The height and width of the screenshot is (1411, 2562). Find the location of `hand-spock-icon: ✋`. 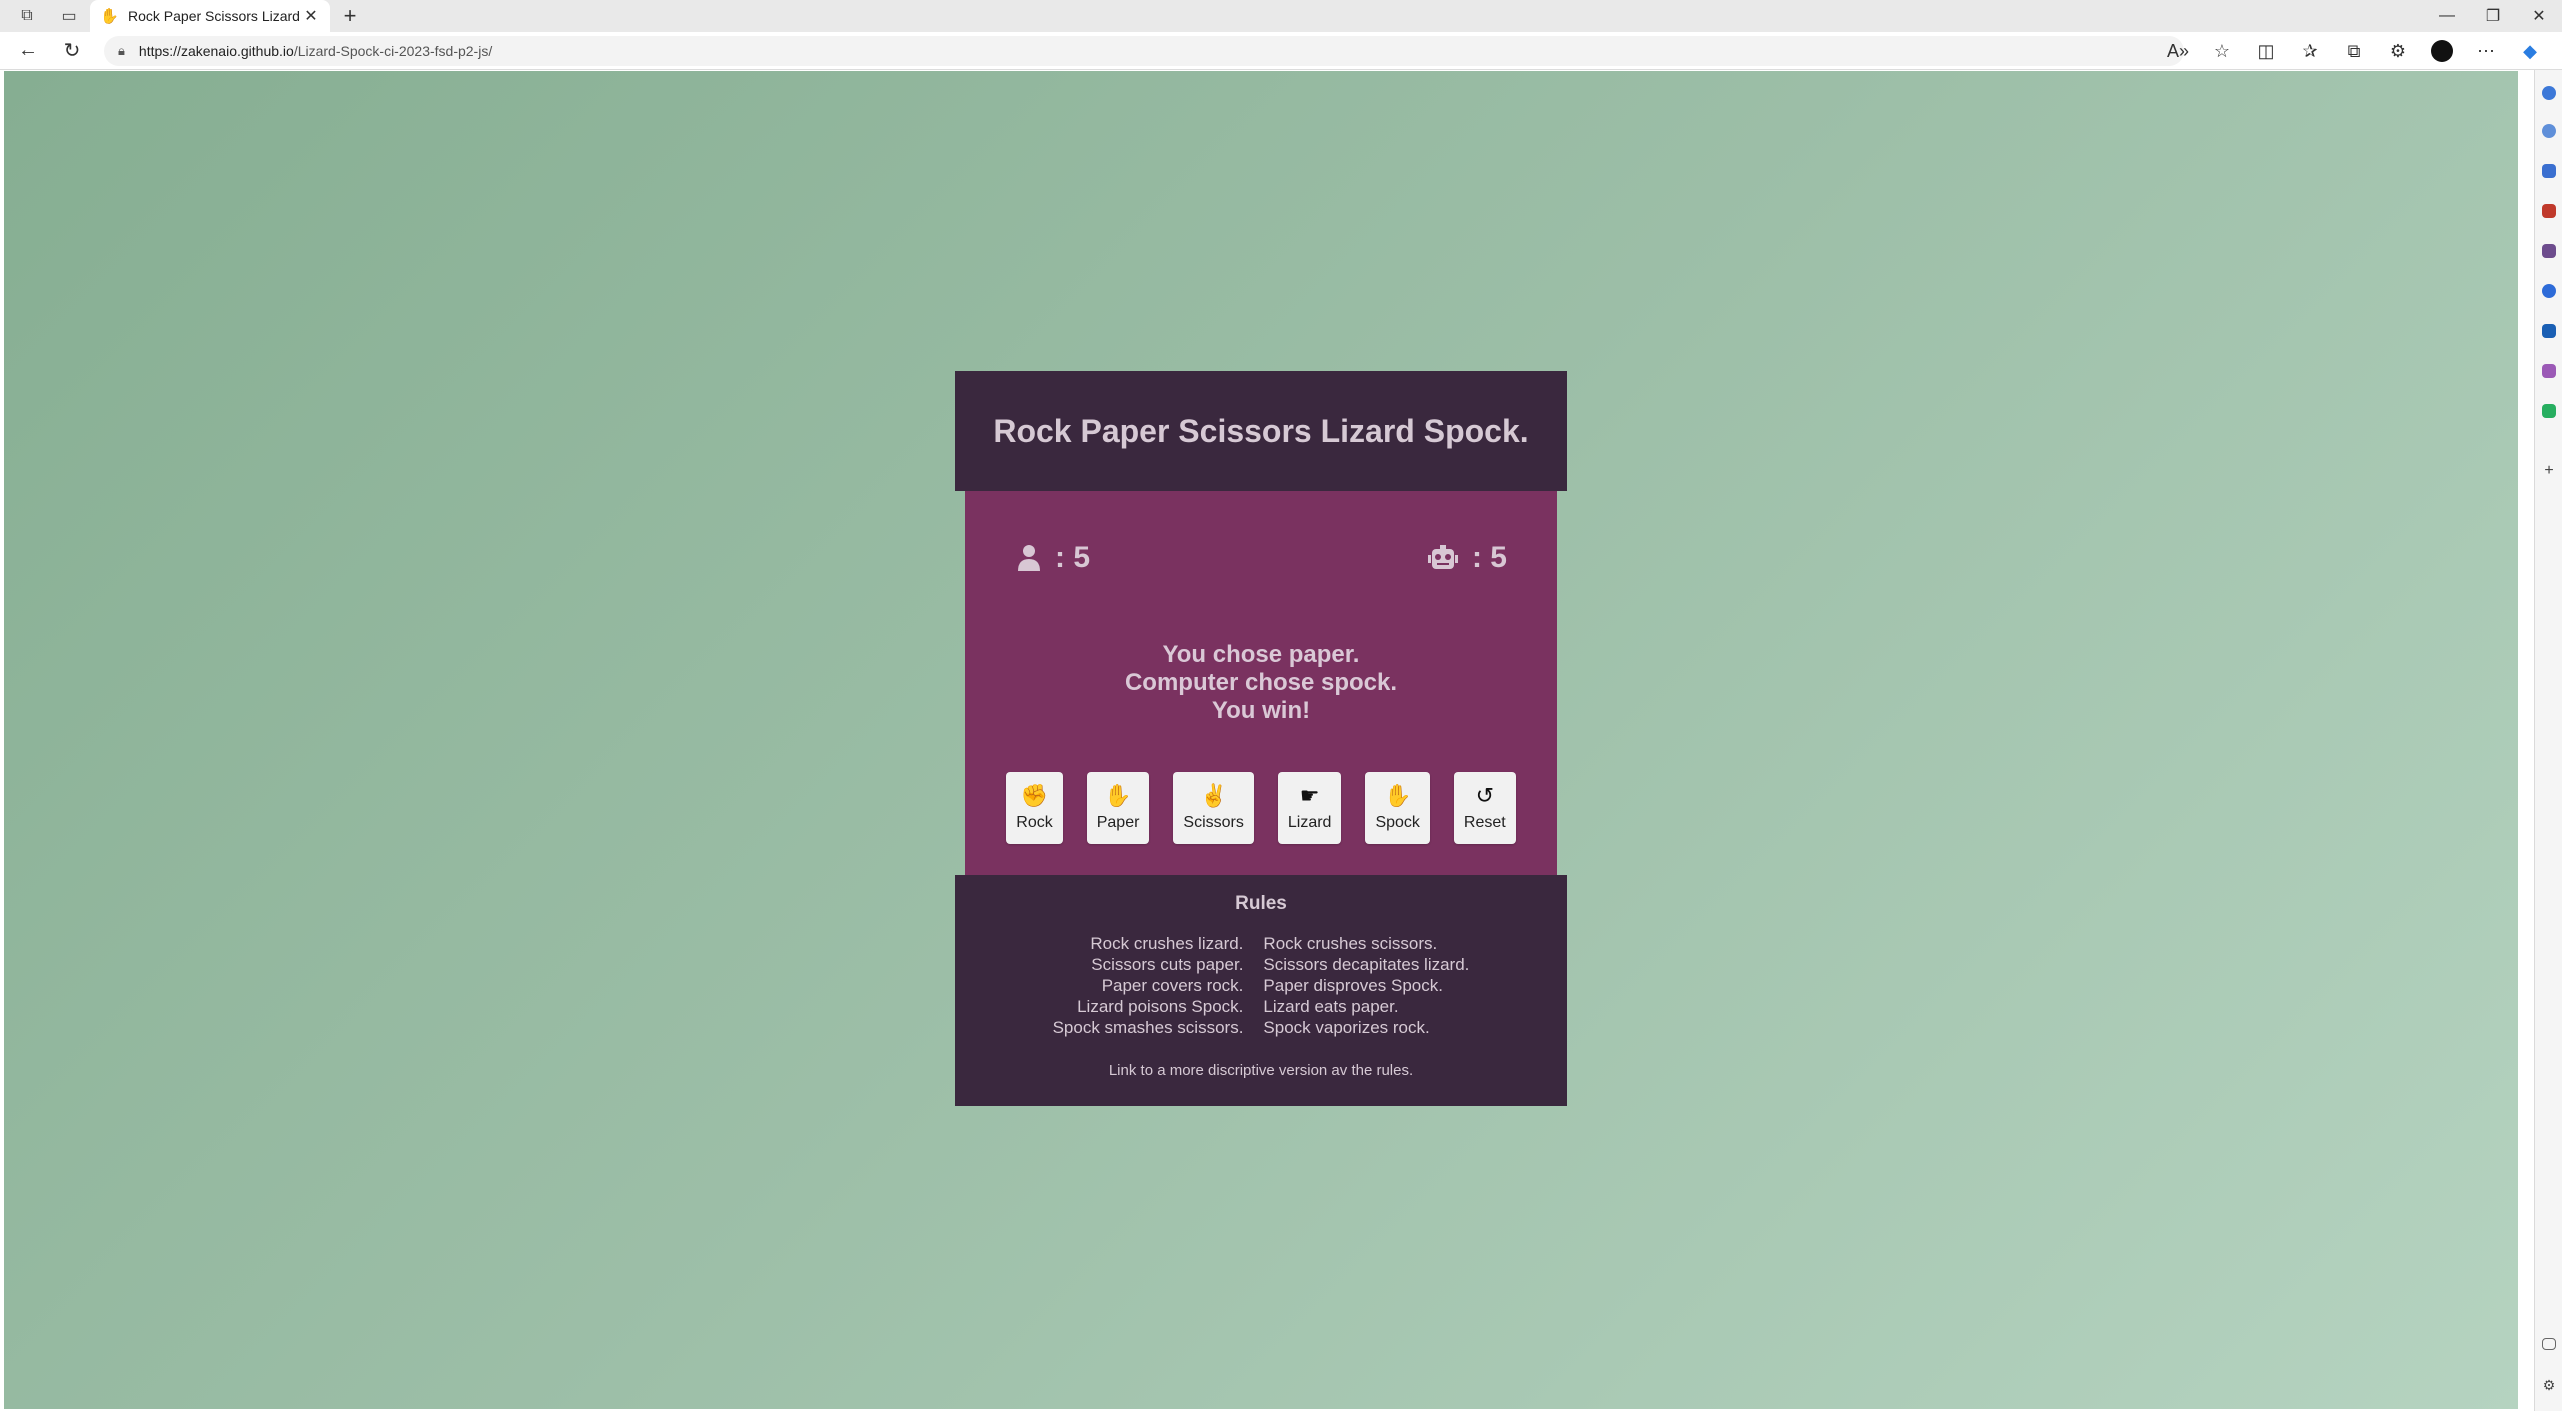

hand-spock-icon: ✋ is located at coordinates (1397, 795).